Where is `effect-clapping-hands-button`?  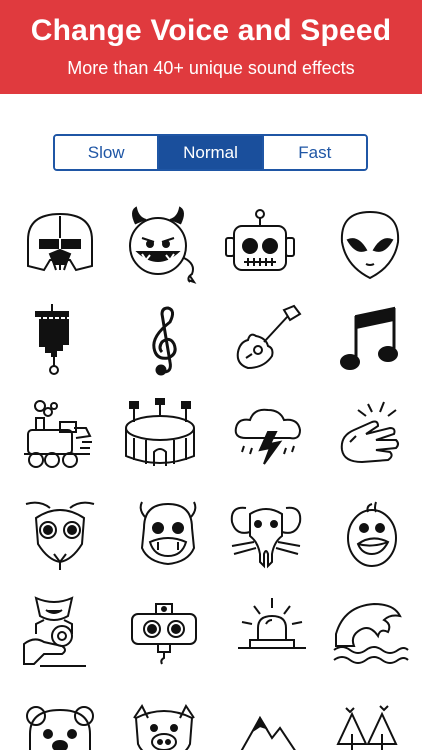
effect-clapping-hands-button is located at coordinates (372, 438).